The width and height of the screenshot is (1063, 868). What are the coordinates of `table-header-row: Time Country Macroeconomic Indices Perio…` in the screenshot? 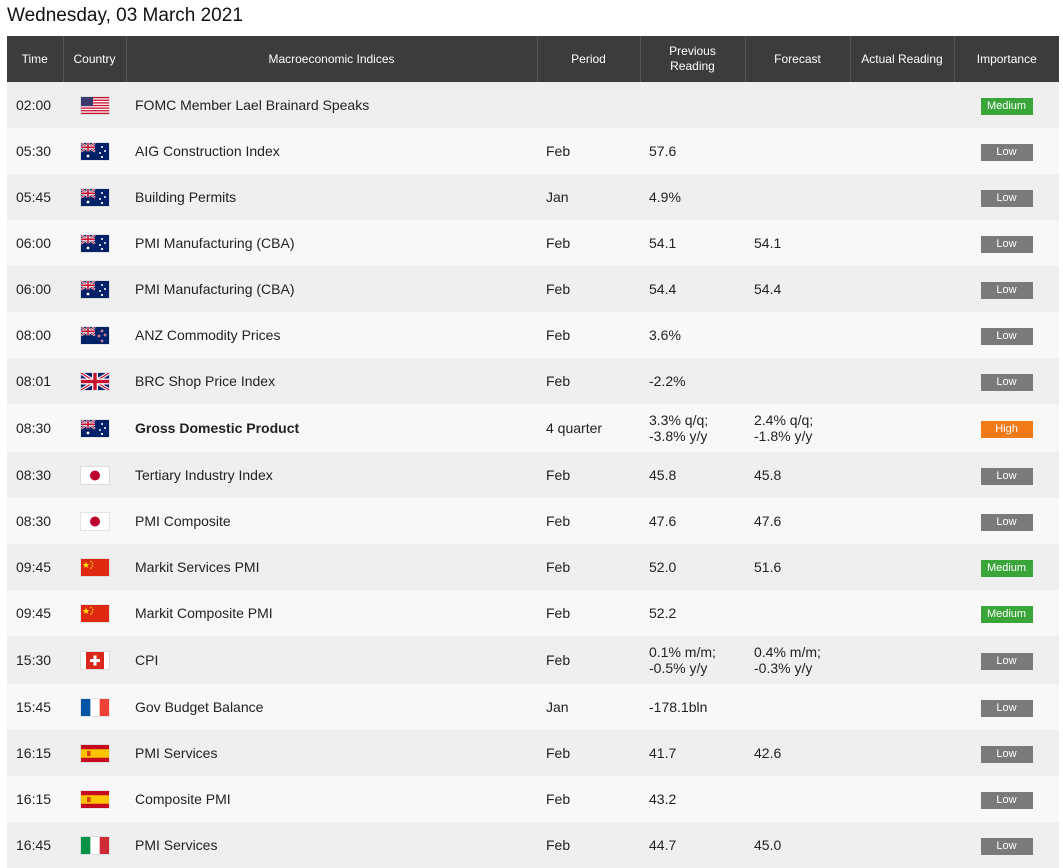 It's located at (533, 59).